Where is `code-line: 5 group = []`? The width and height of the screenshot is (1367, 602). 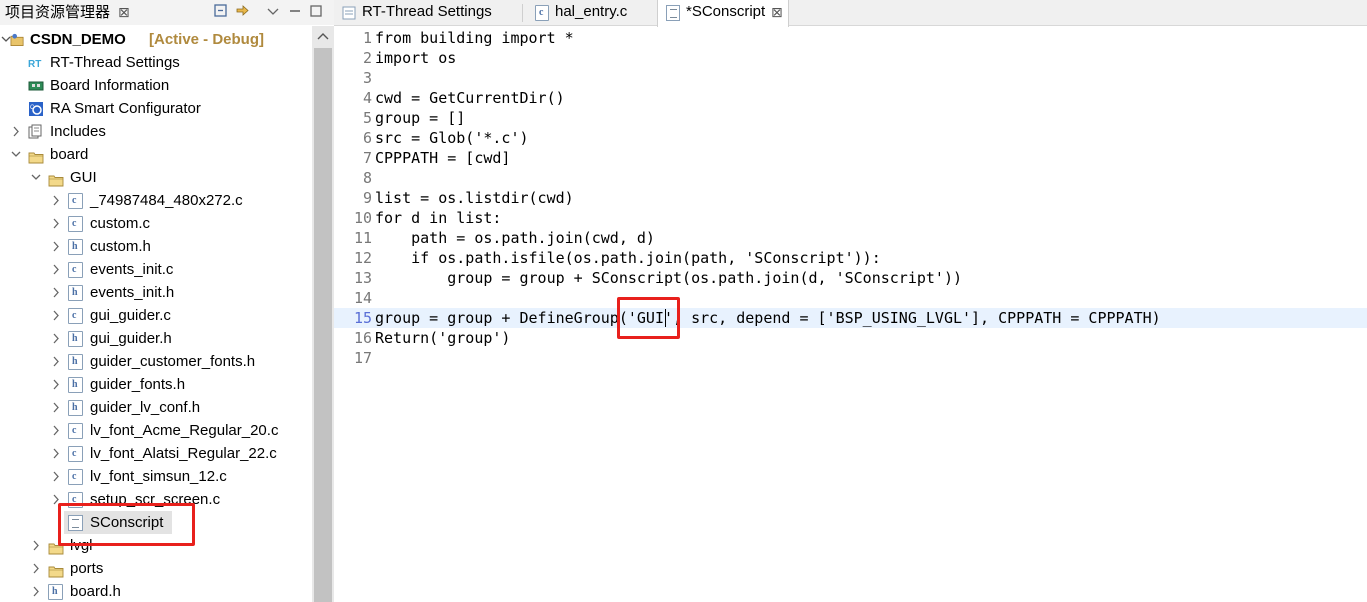
code-line: 5 group = [] is located at coordinates (850, 118).